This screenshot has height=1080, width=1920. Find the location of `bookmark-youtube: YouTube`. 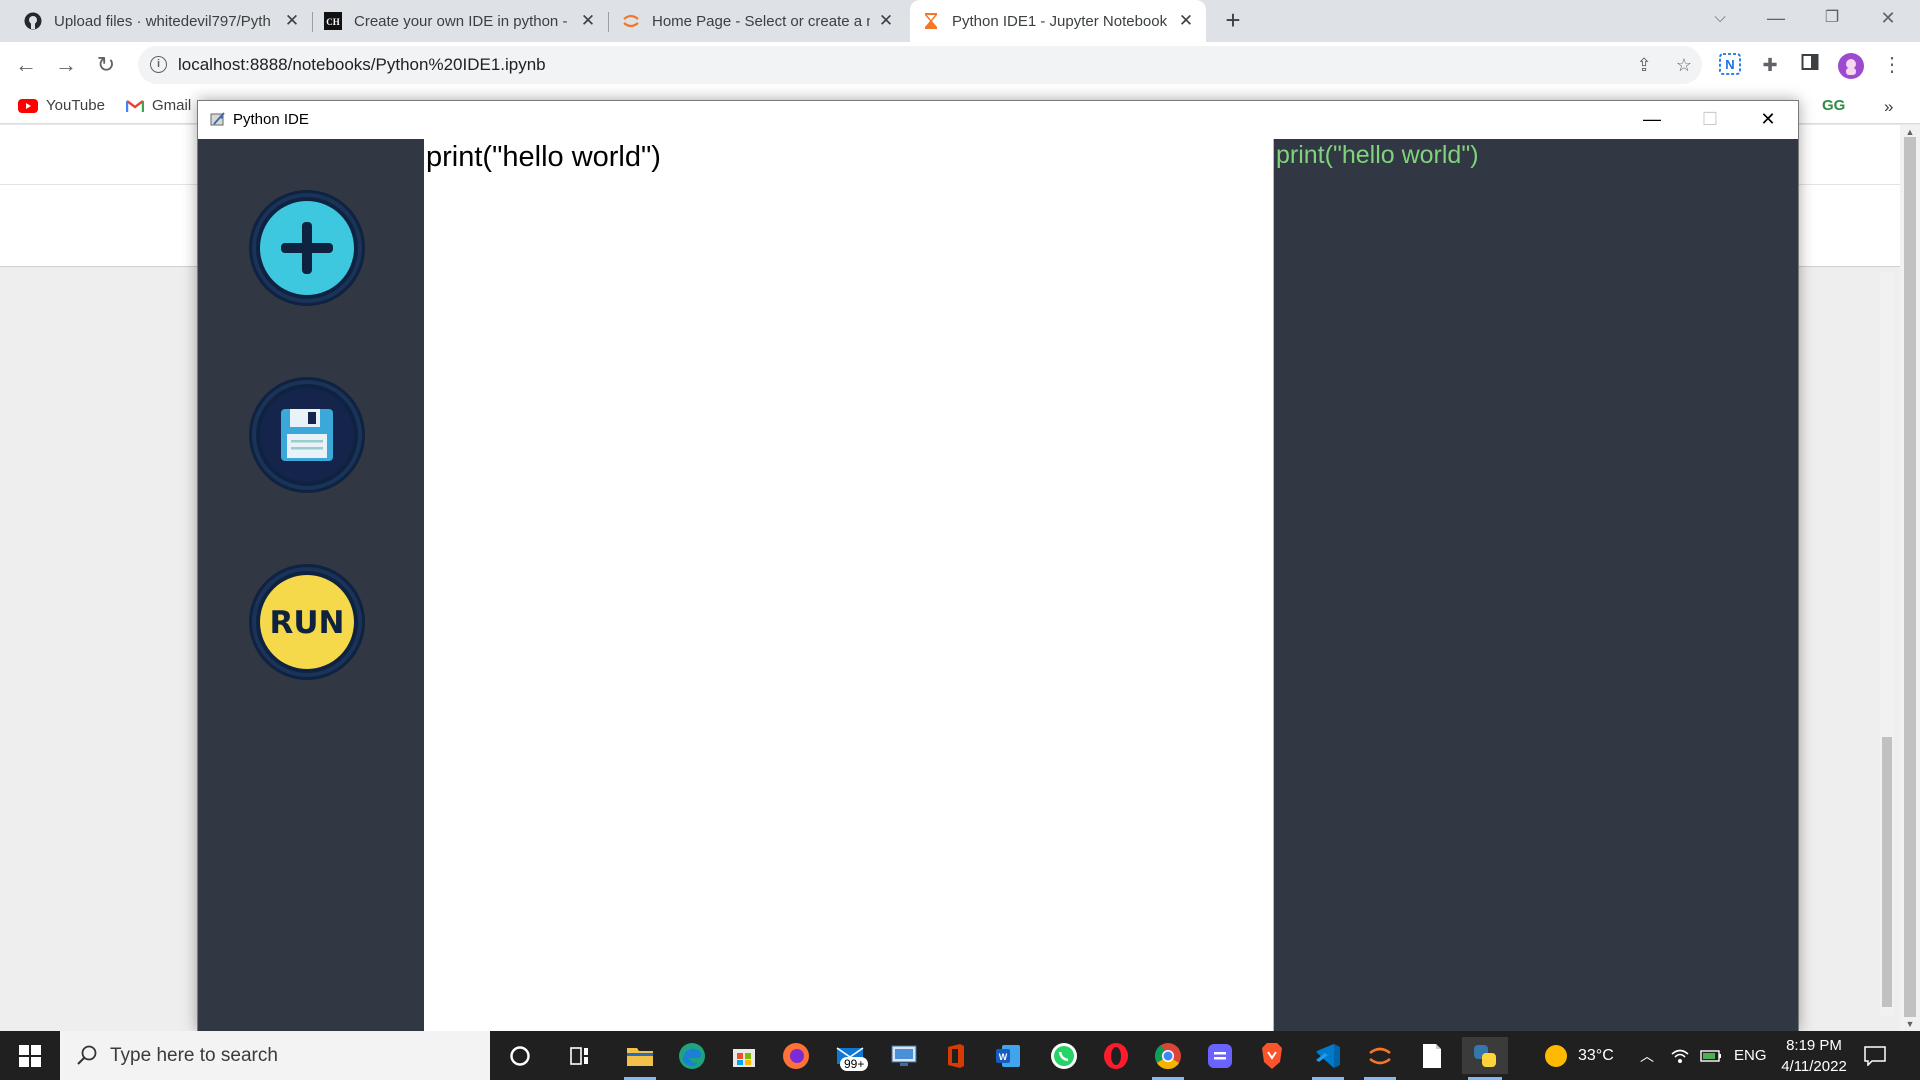

bookmark-youtube: YouTube is located at coordinates (61, 105).